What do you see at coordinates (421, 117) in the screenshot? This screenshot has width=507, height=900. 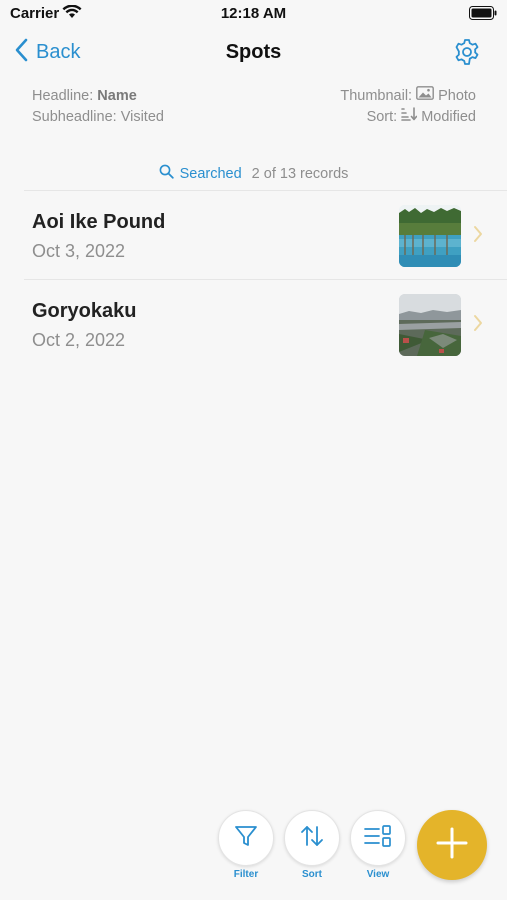 I see `sort-info: Sort: Modified` at bounding box center [421, 117].